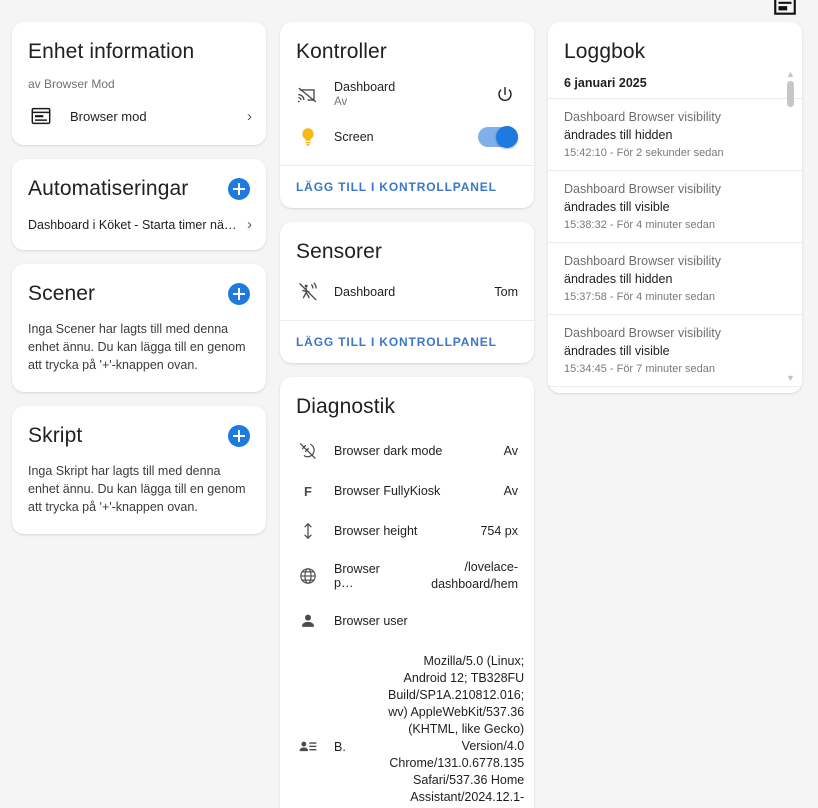  I want to click on device-info-link-label: Browser mod, so click(108, 116).